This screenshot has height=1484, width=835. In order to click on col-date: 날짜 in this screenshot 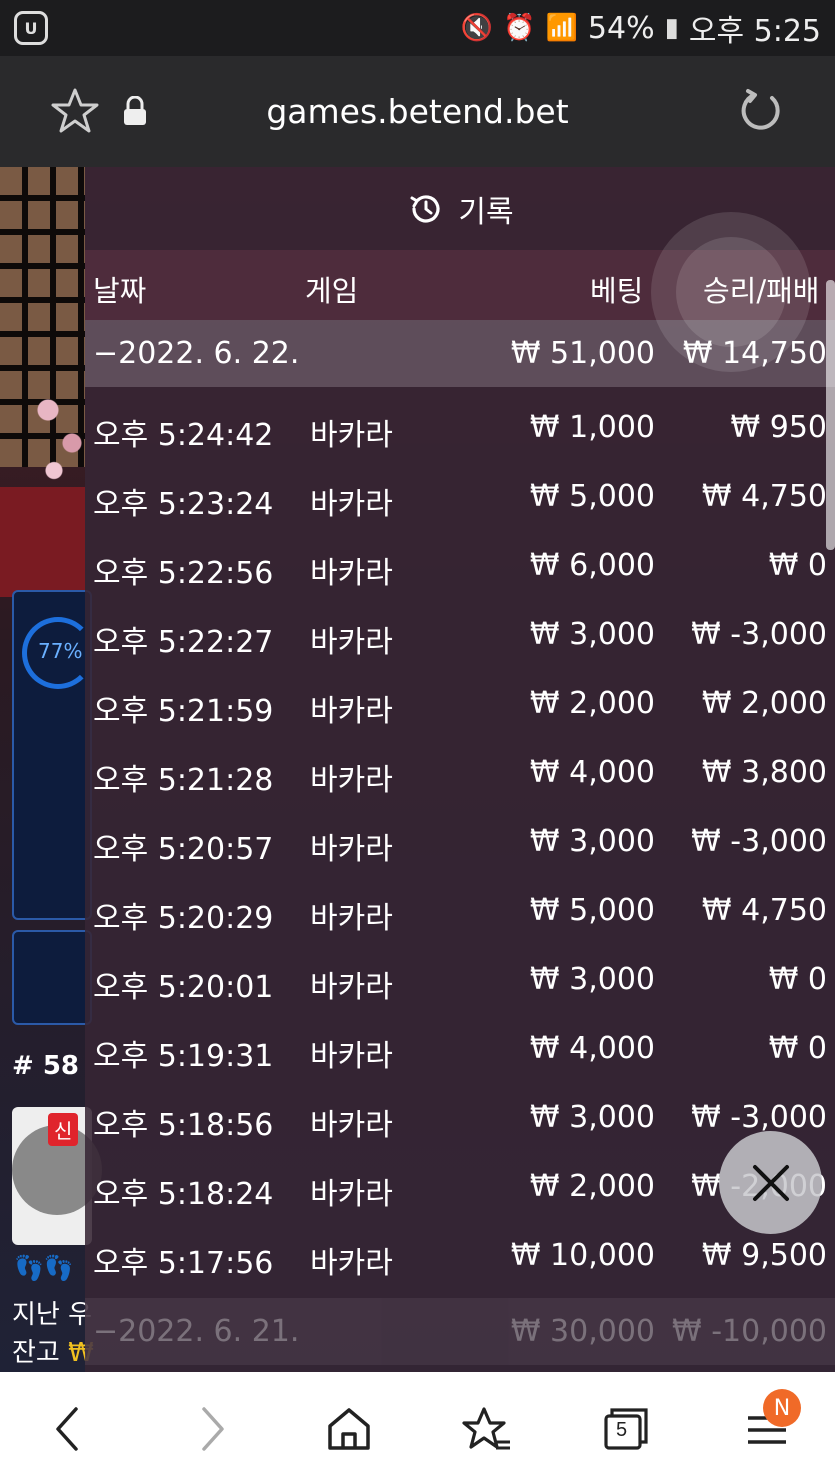, I will do `click(120, 291)`.